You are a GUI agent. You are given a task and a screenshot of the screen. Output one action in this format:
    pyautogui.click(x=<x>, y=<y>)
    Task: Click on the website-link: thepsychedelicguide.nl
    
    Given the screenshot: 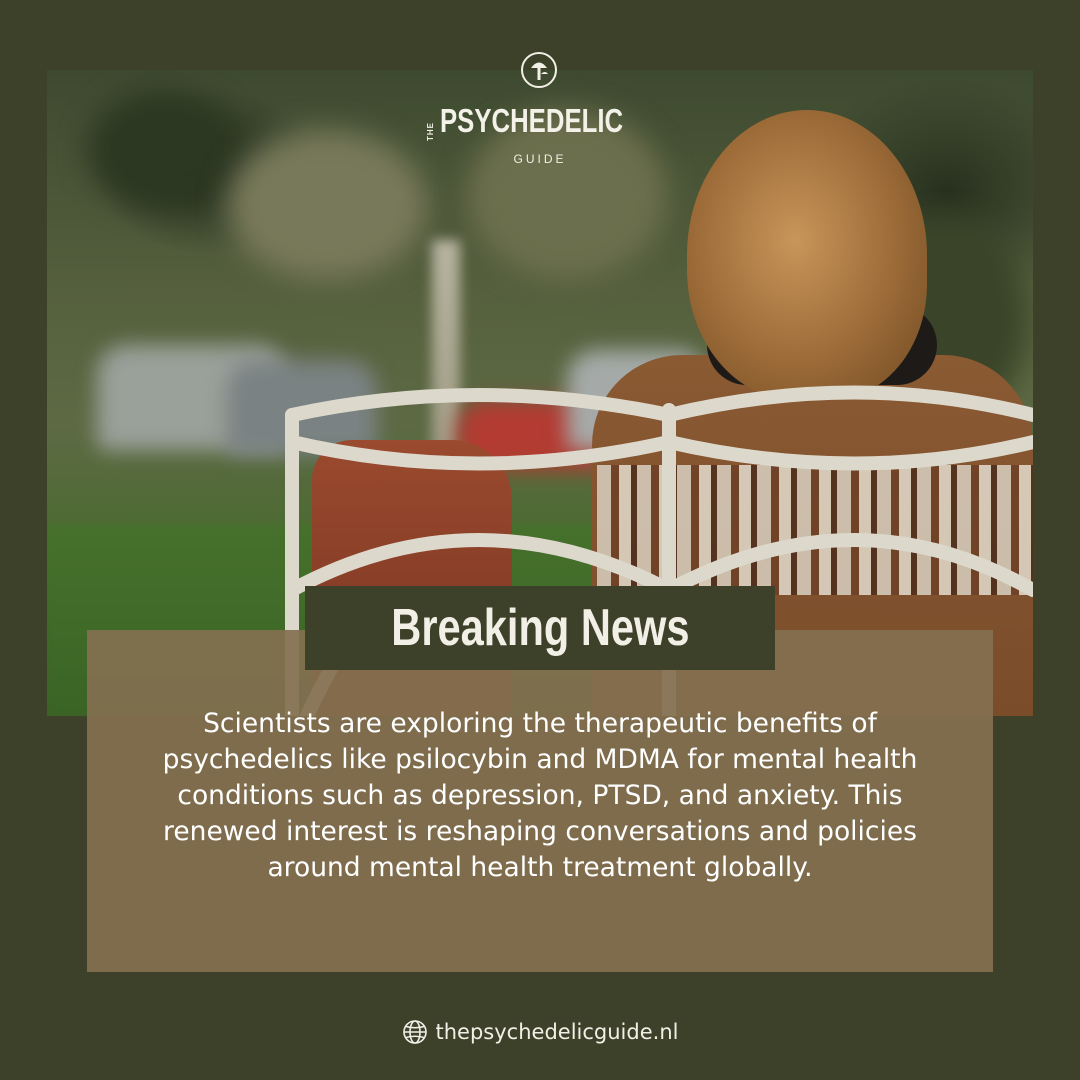 What is the action you would take?
    pyautogui.click(x=557, y=1032)
    